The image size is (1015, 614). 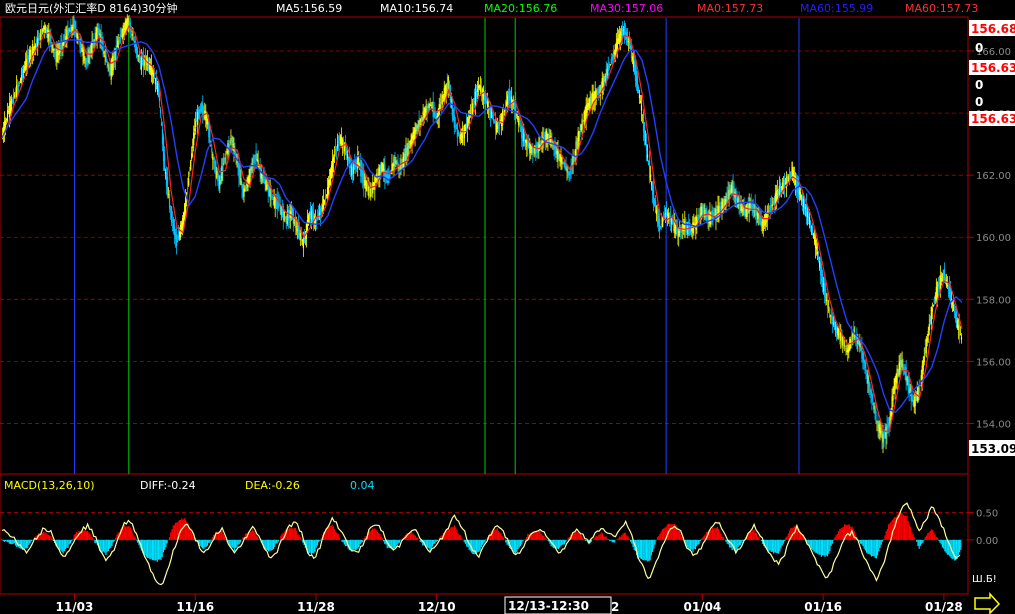 What do you see at coordinates (987, 603) in the screenshot?
I see `scroll-right-arrow-icon` at bounding box center [987, 603].